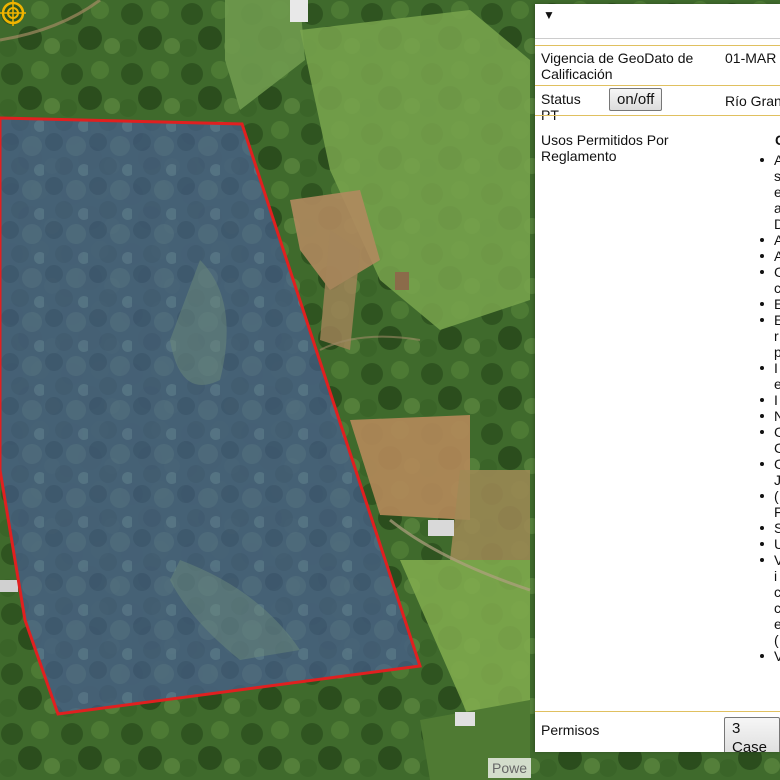 The height and width of the screenshot is (780, 780). I want to click on usos-item-text: N, so click(777, 416).